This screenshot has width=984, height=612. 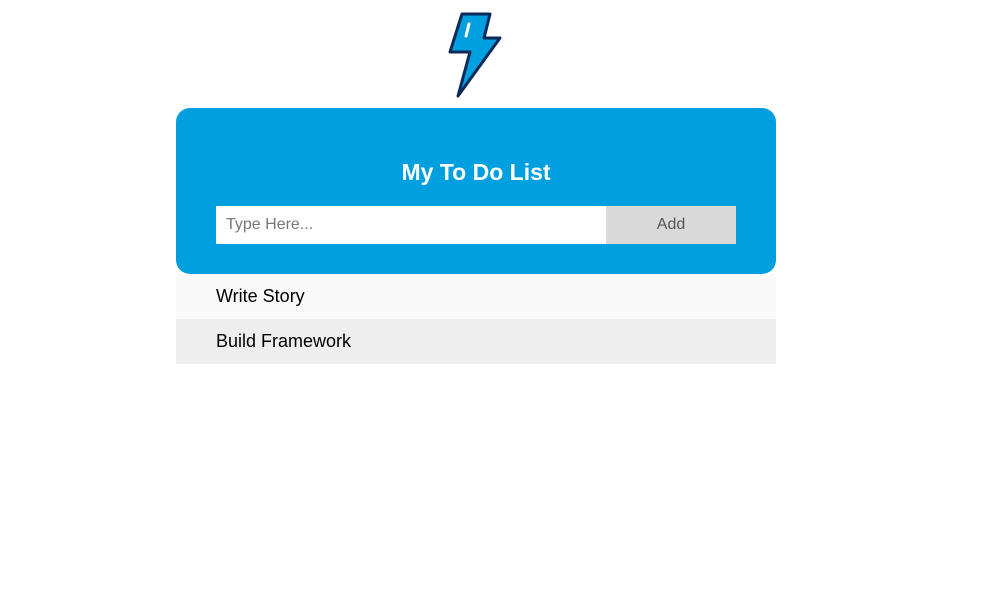 I want to click on page-title: My To Do List, so click(x=476, y=172).